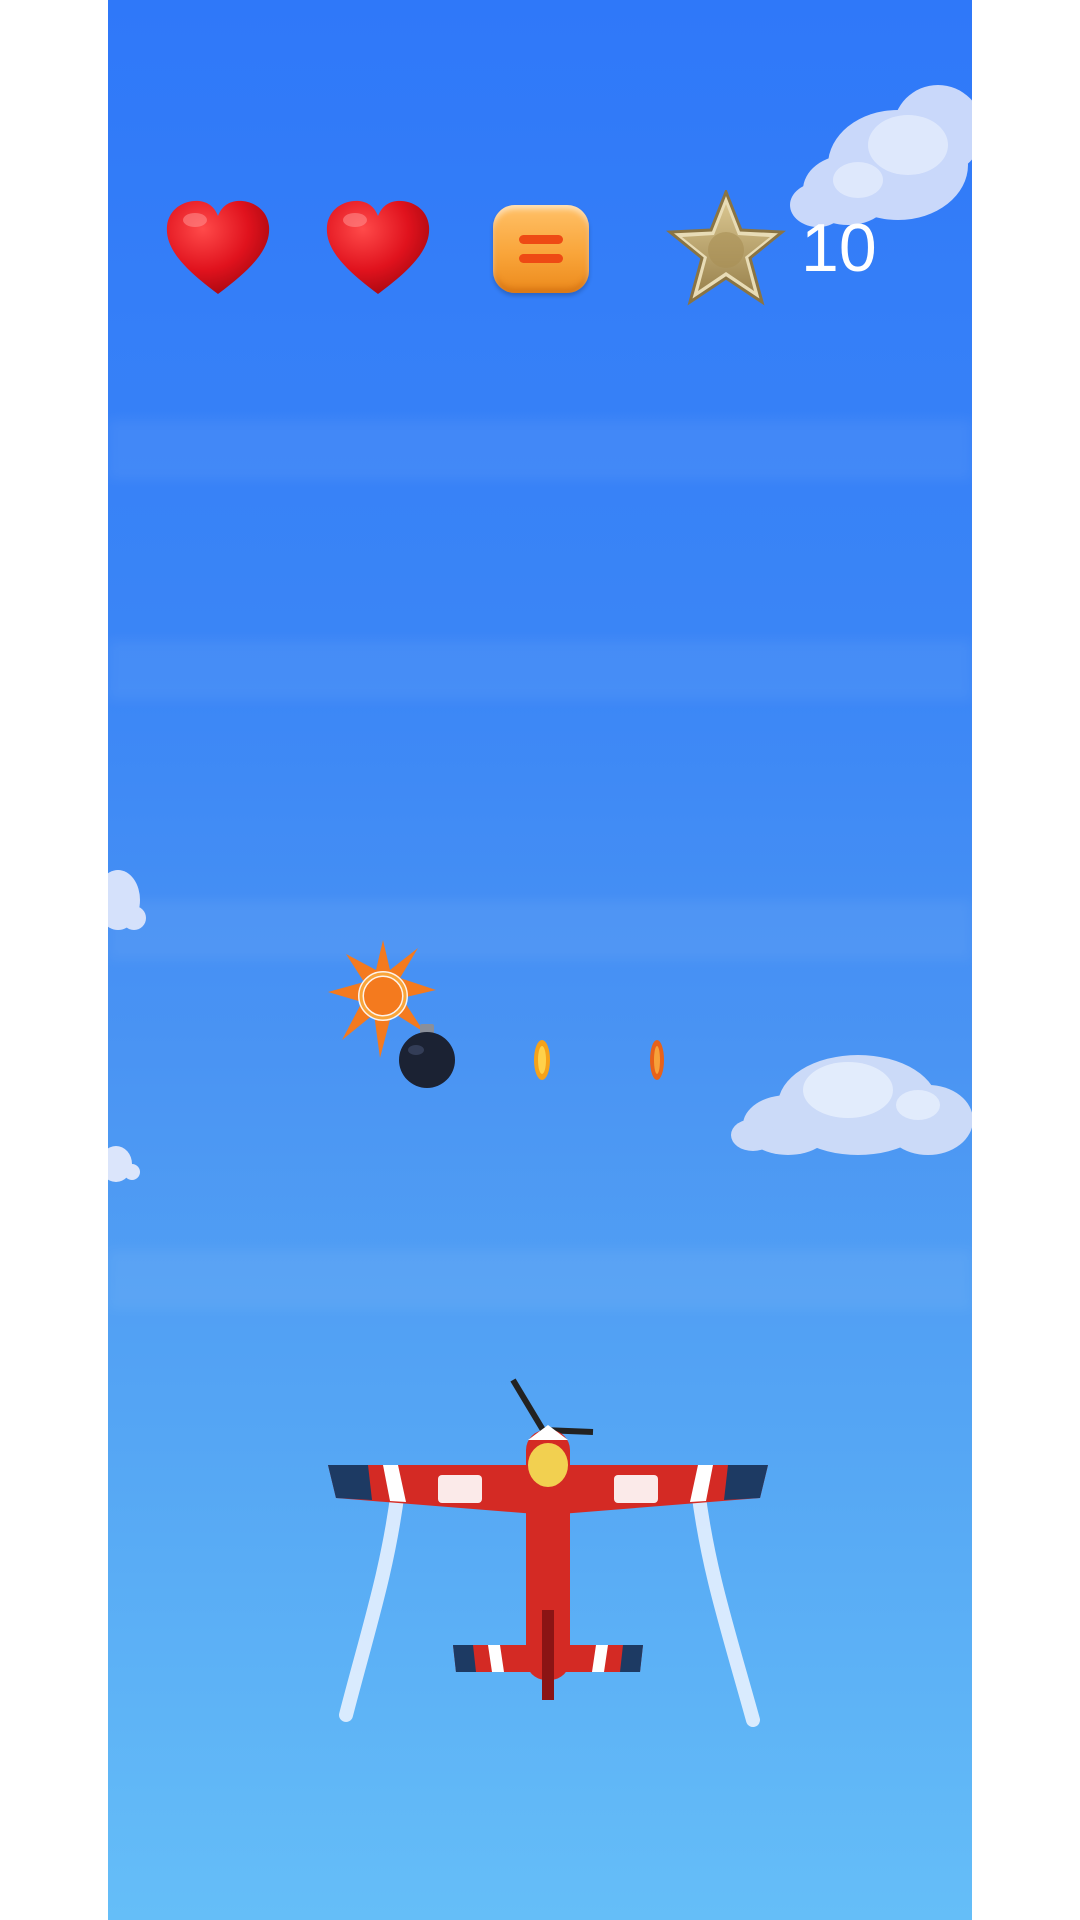  I want to click on bomb-pickup, so click(427, 1056).